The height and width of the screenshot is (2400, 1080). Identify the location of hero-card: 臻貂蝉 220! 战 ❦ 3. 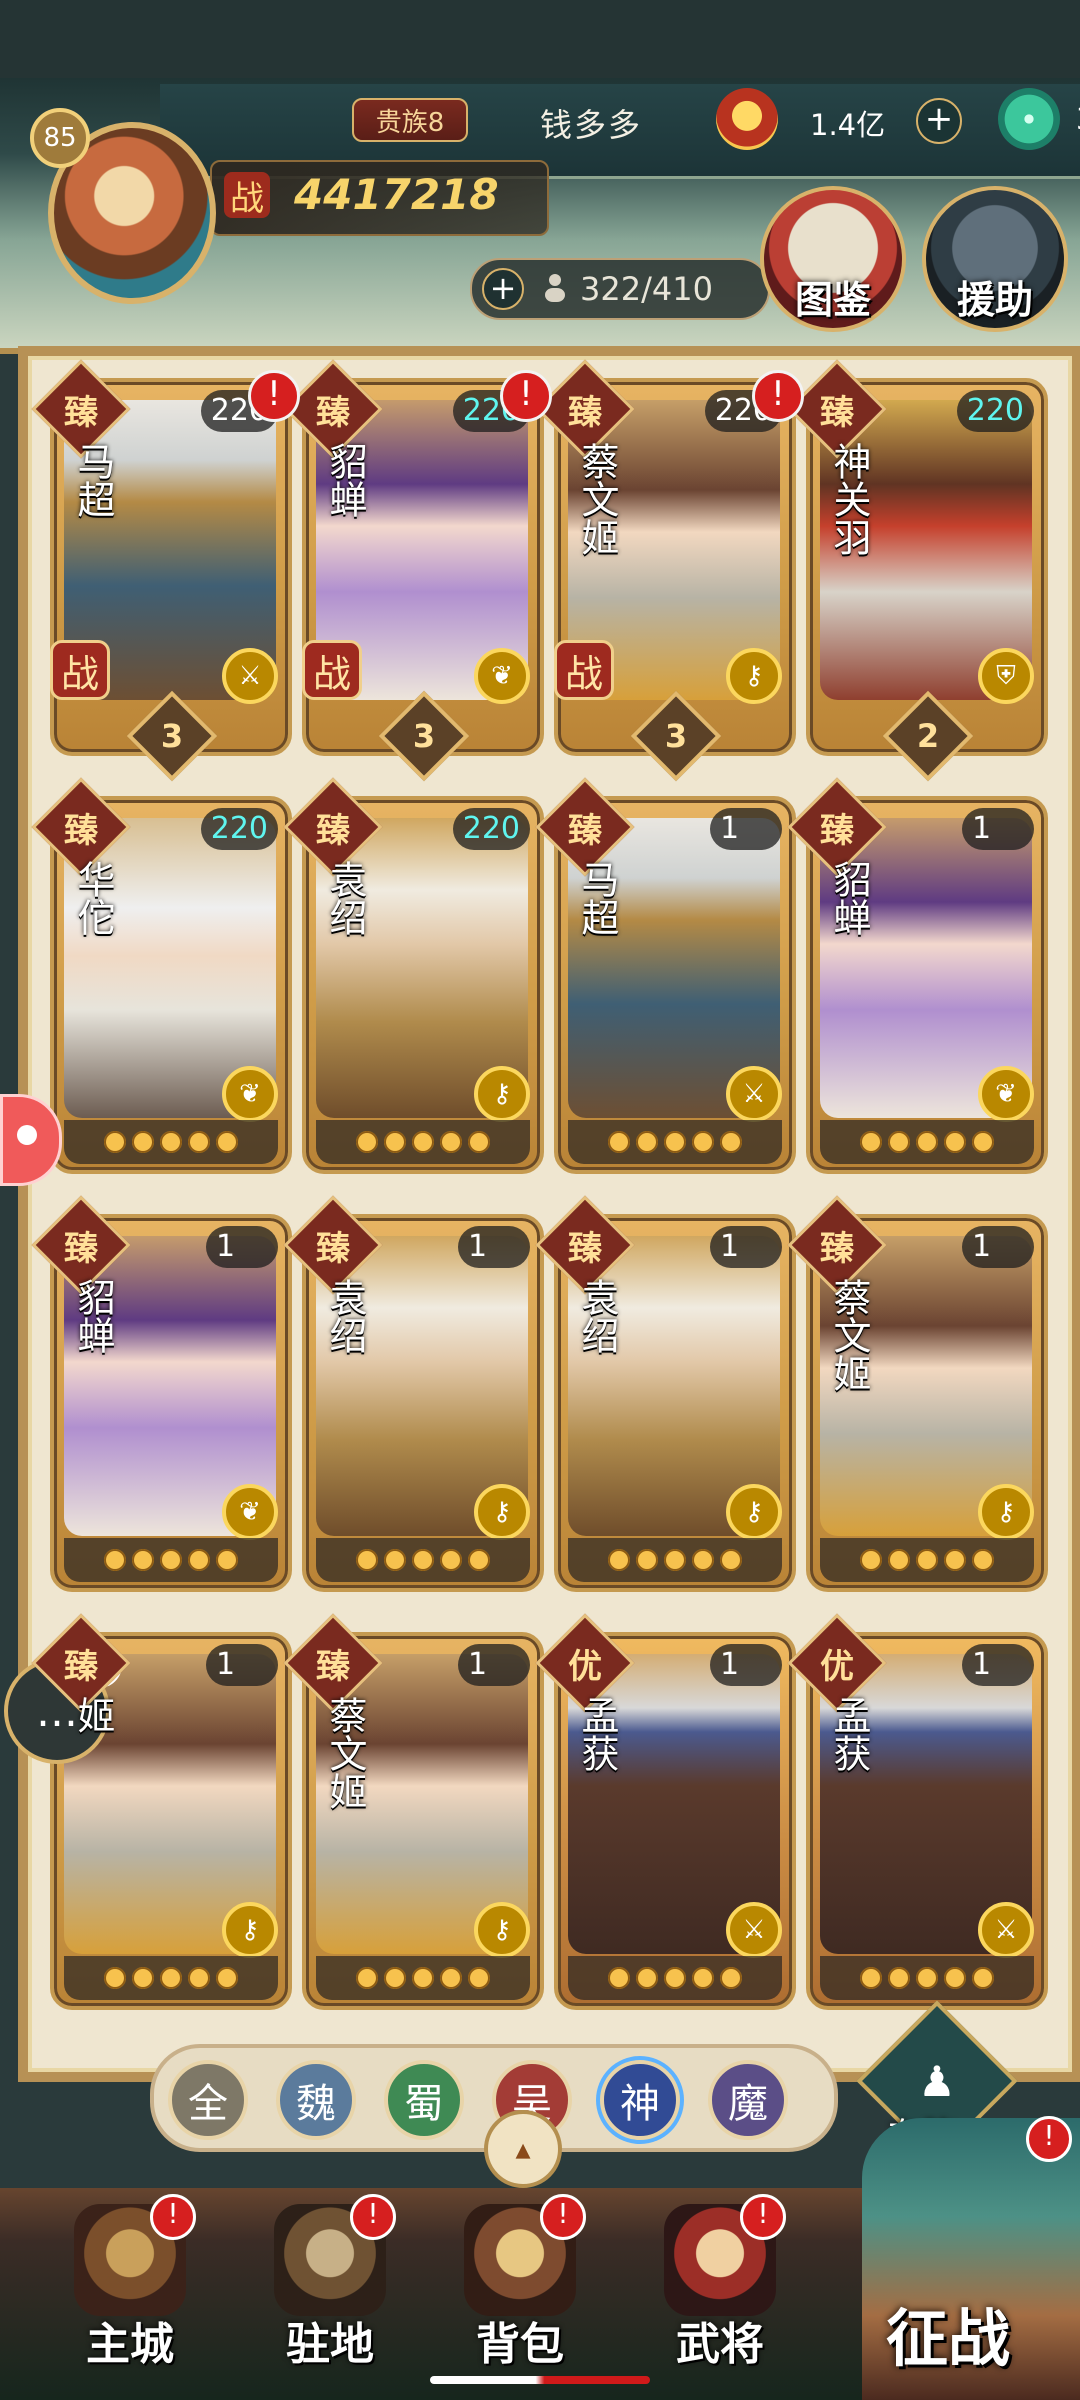
(417, 570).